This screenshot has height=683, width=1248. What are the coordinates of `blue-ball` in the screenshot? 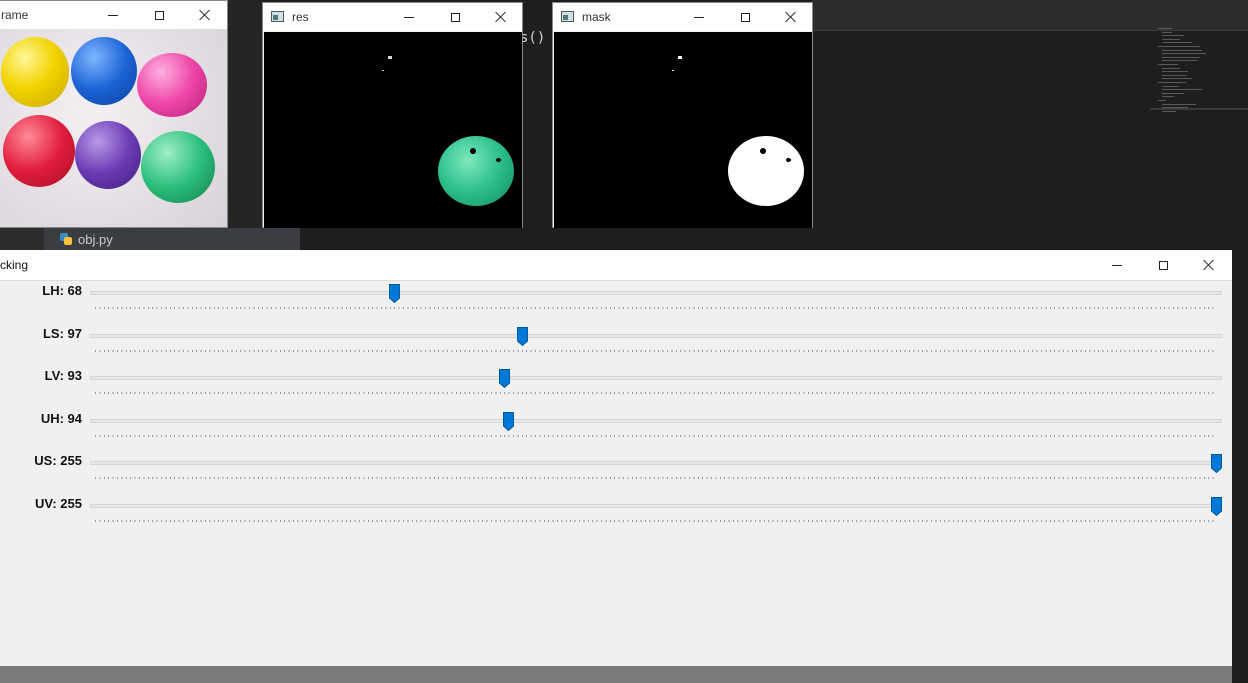 It's located at (104, 71).